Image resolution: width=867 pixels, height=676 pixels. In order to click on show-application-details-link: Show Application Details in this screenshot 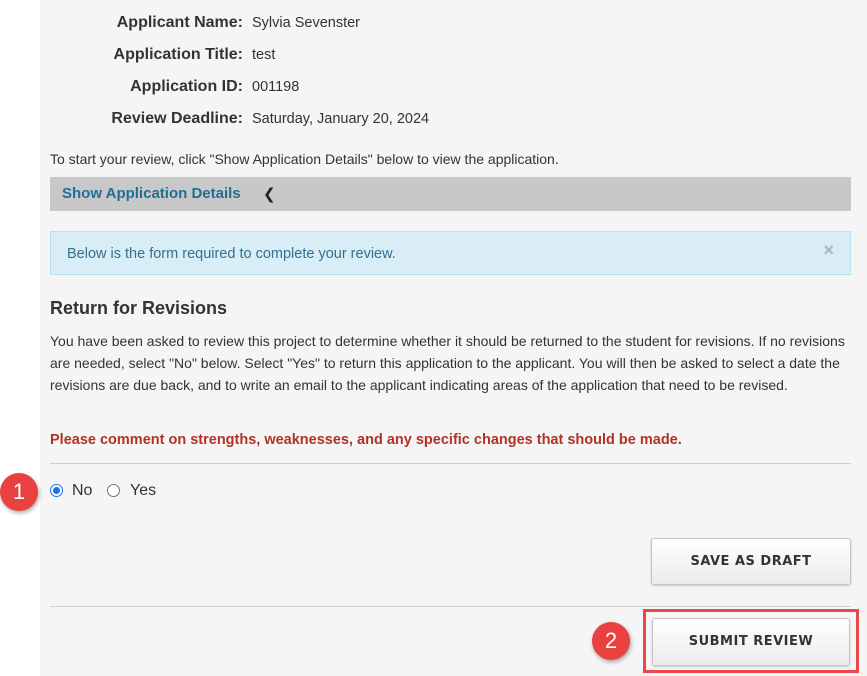, I will do `click(151, 193)`.